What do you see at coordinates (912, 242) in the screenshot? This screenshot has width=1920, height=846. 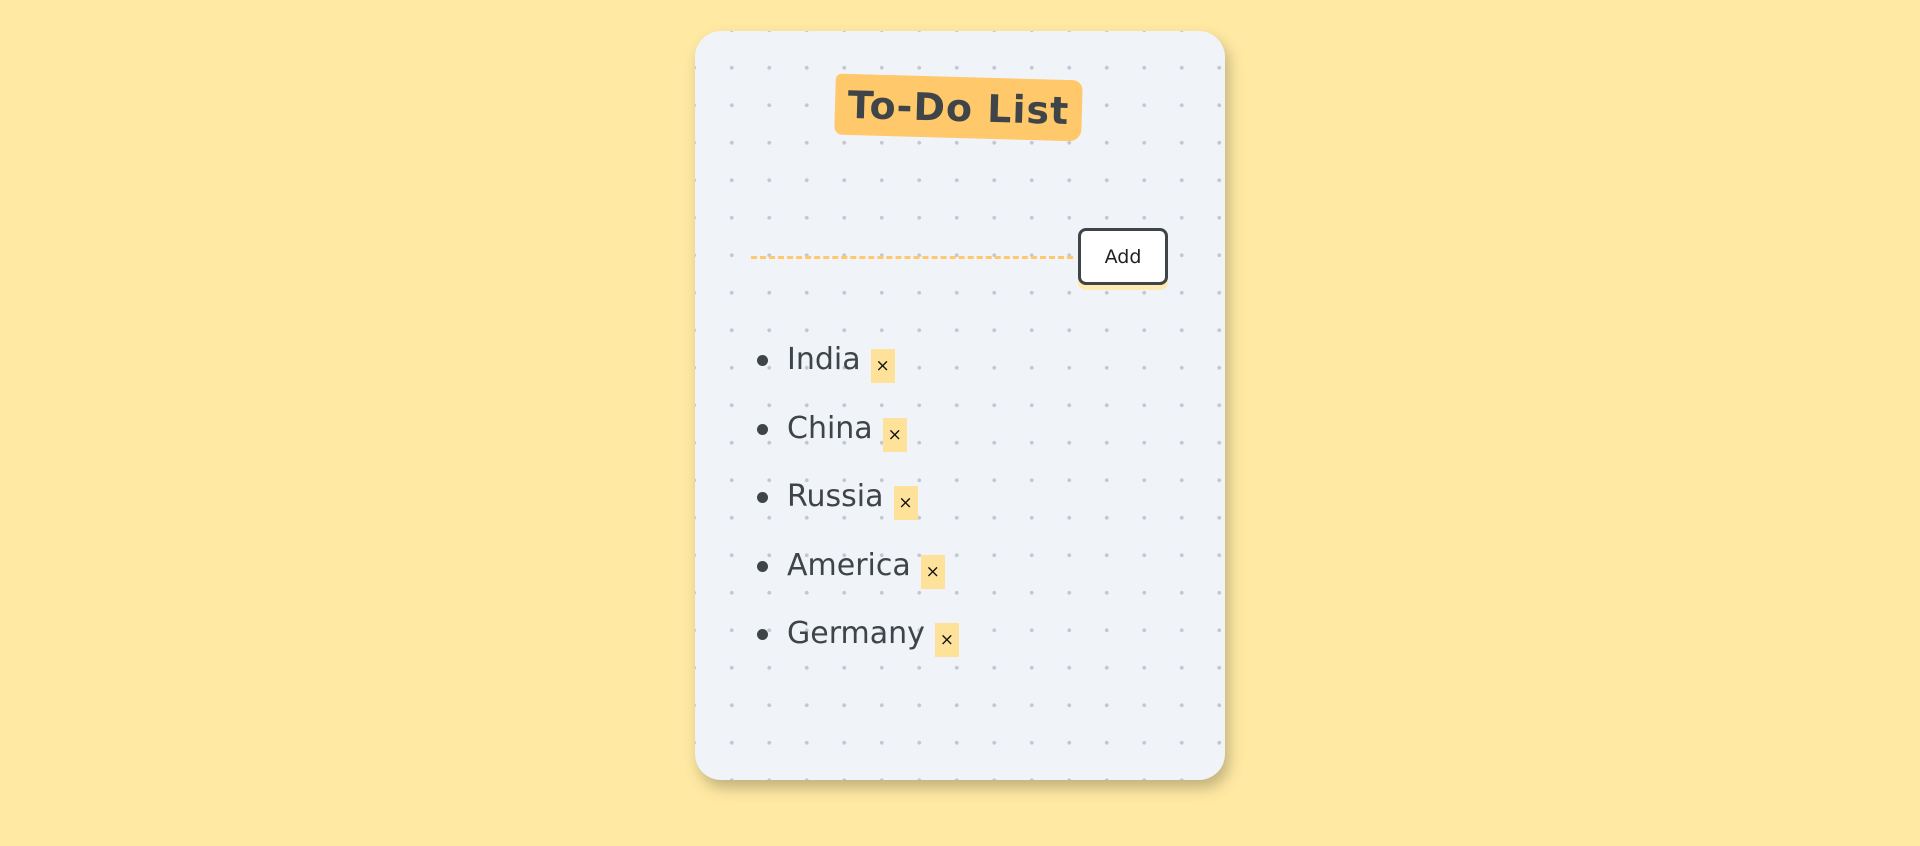 I see `task-input` at bounding box center [912, 242].